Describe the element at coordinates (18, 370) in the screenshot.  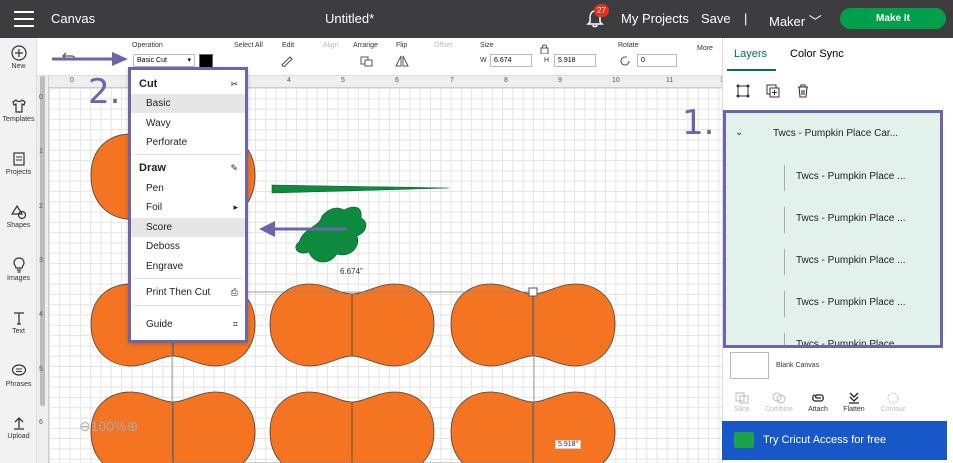
I see `phrases-icon` at that location.